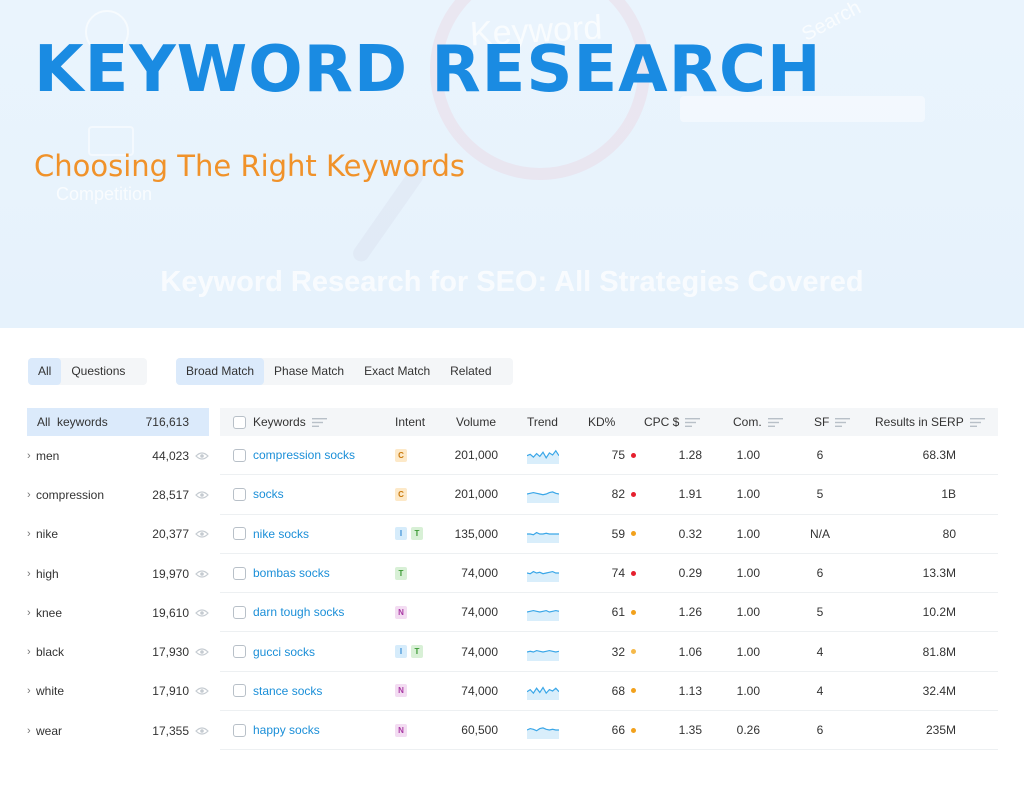 This screenshot has width=1024, height=810. What do you see at coordinates (118, 573) in the screenshot?
I see `keyword-group-row: › high 19,970` at bounding box center [118, 573].